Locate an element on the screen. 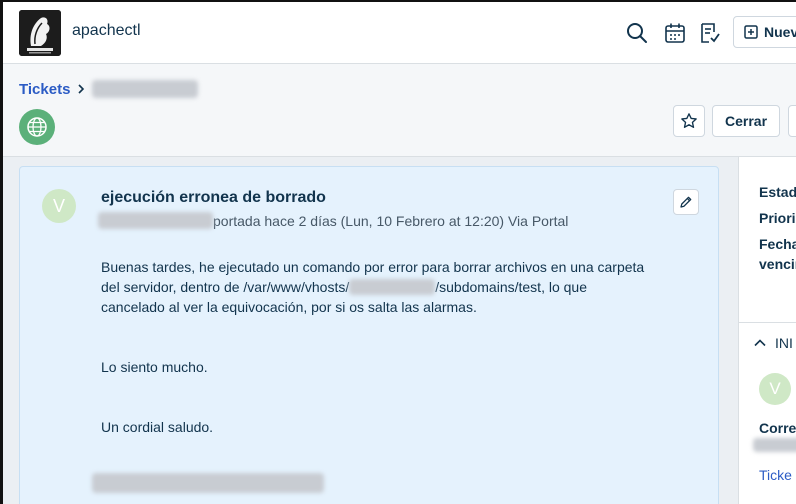 This screenshot has height=504, width=796. calendar-button is located at coordinates (675, 33).